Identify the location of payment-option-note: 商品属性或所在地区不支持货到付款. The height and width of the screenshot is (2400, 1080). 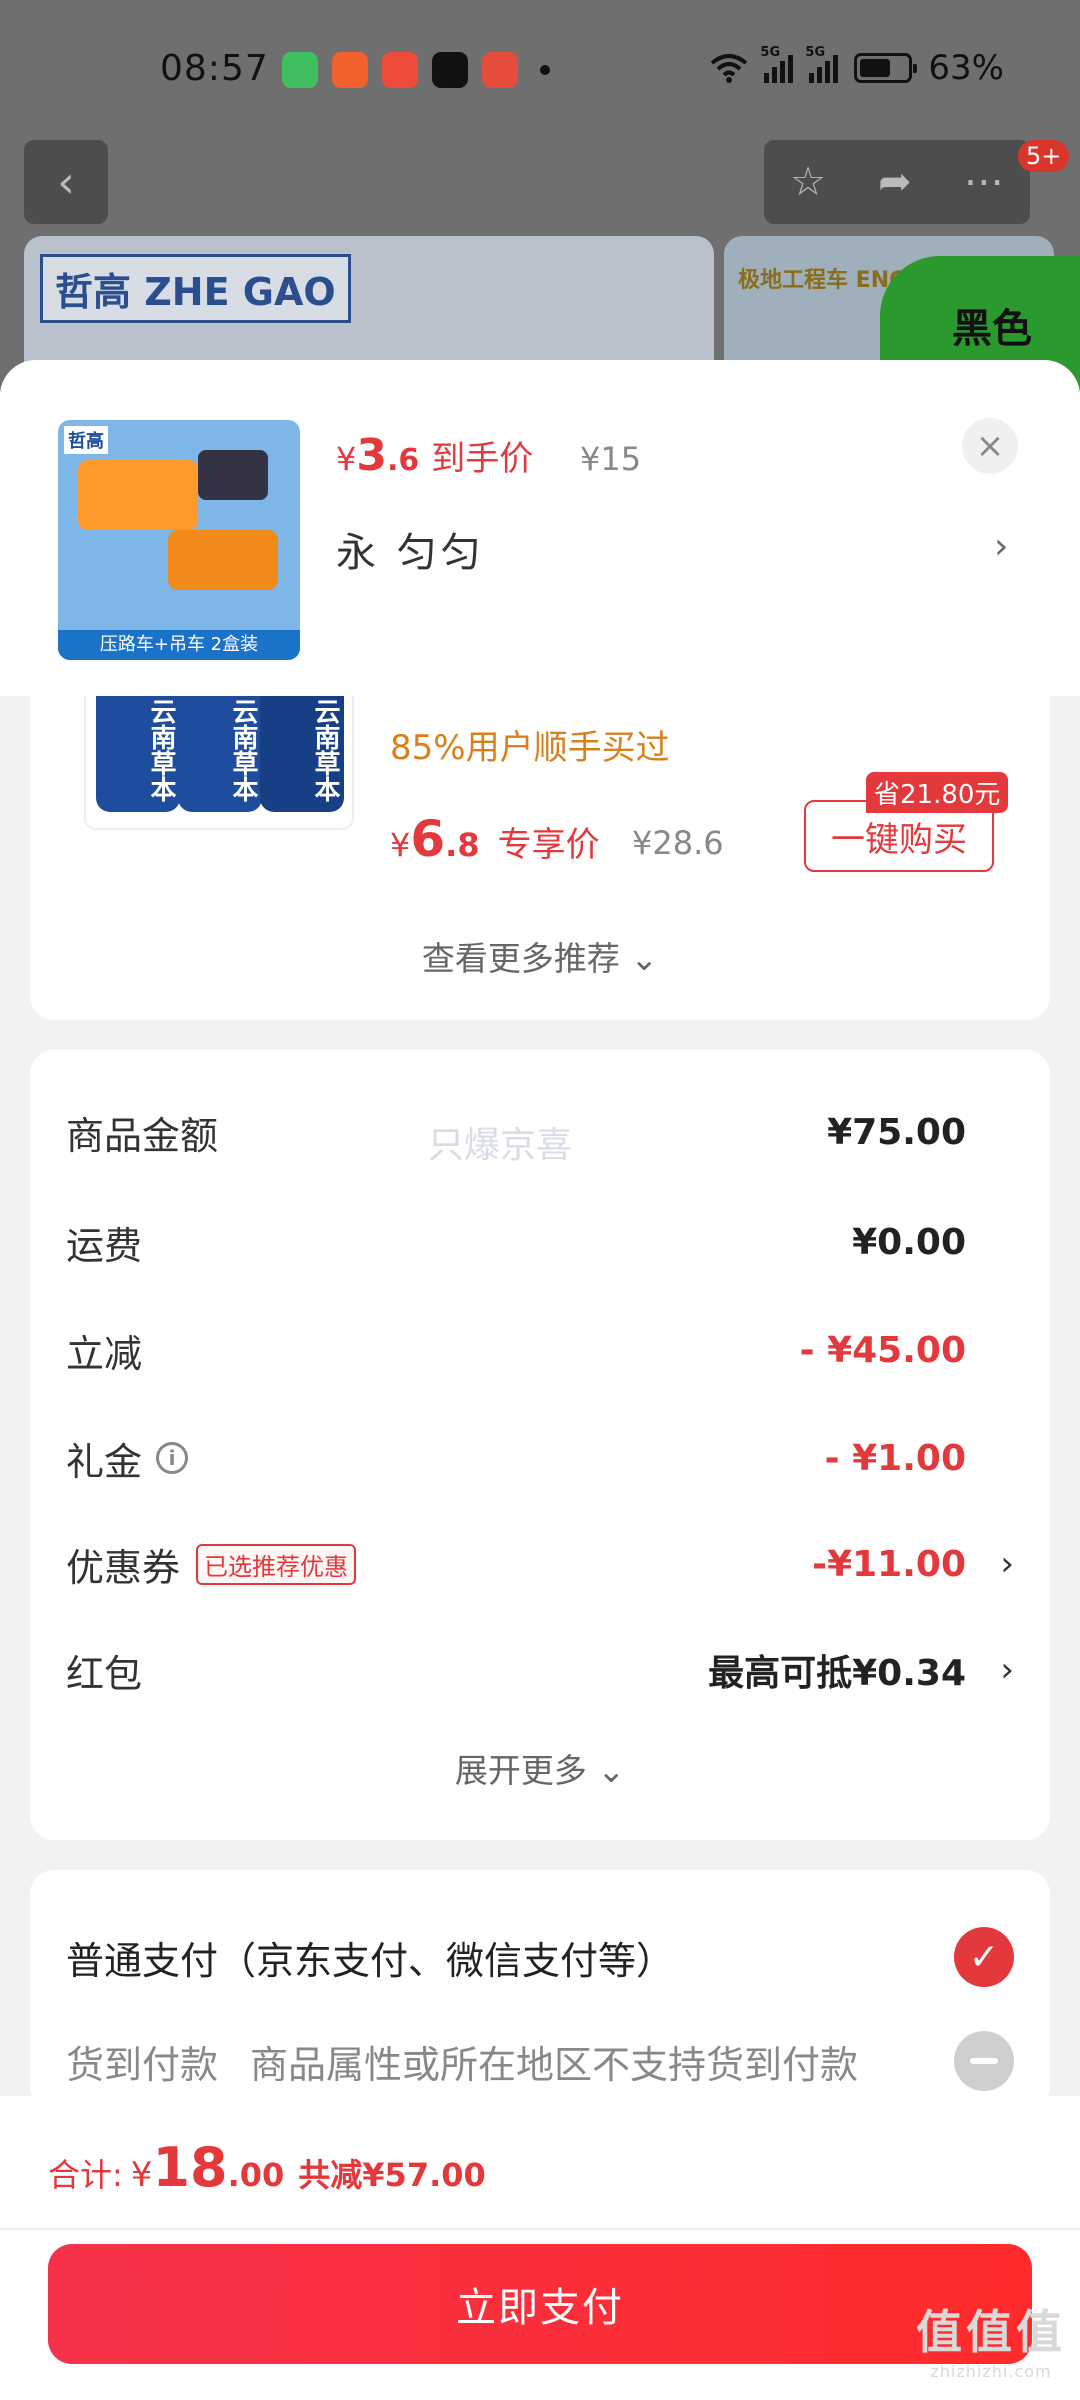
(554, 2064).